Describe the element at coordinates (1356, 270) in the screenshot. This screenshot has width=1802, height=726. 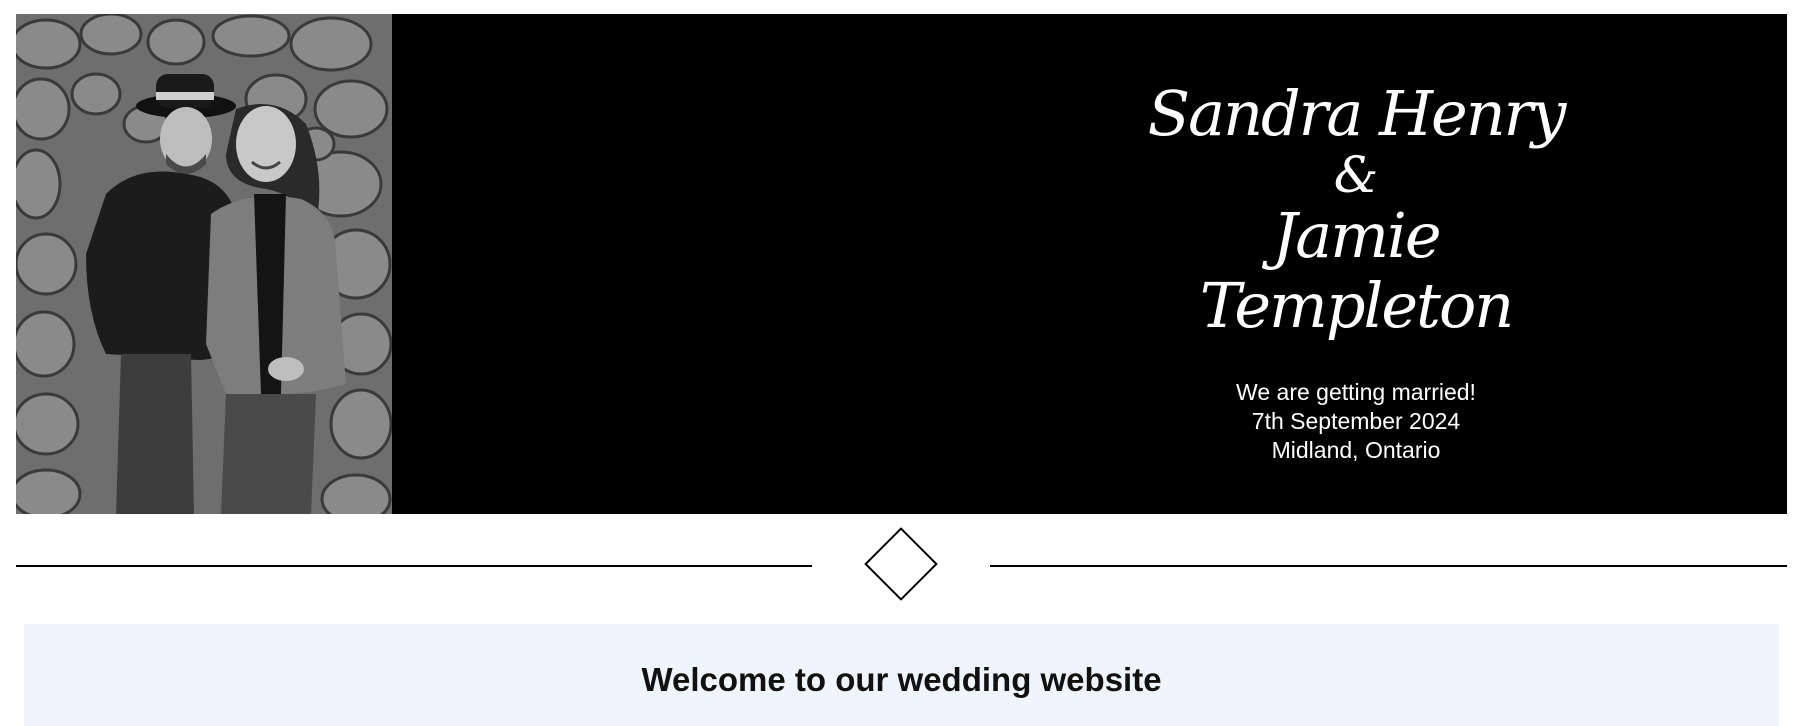
I see `partner-two-name: Jamie Templeton` at that location.